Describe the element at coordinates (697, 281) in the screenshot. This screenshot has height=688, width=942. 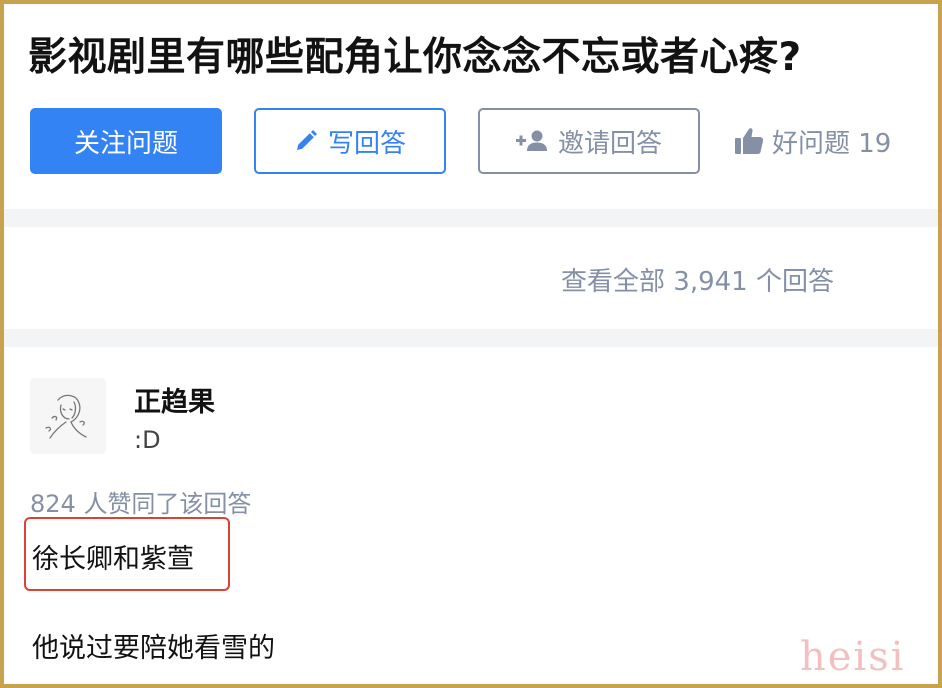
I see `view-all-answers-label: 查看全部 3,941 个回答` at that location.